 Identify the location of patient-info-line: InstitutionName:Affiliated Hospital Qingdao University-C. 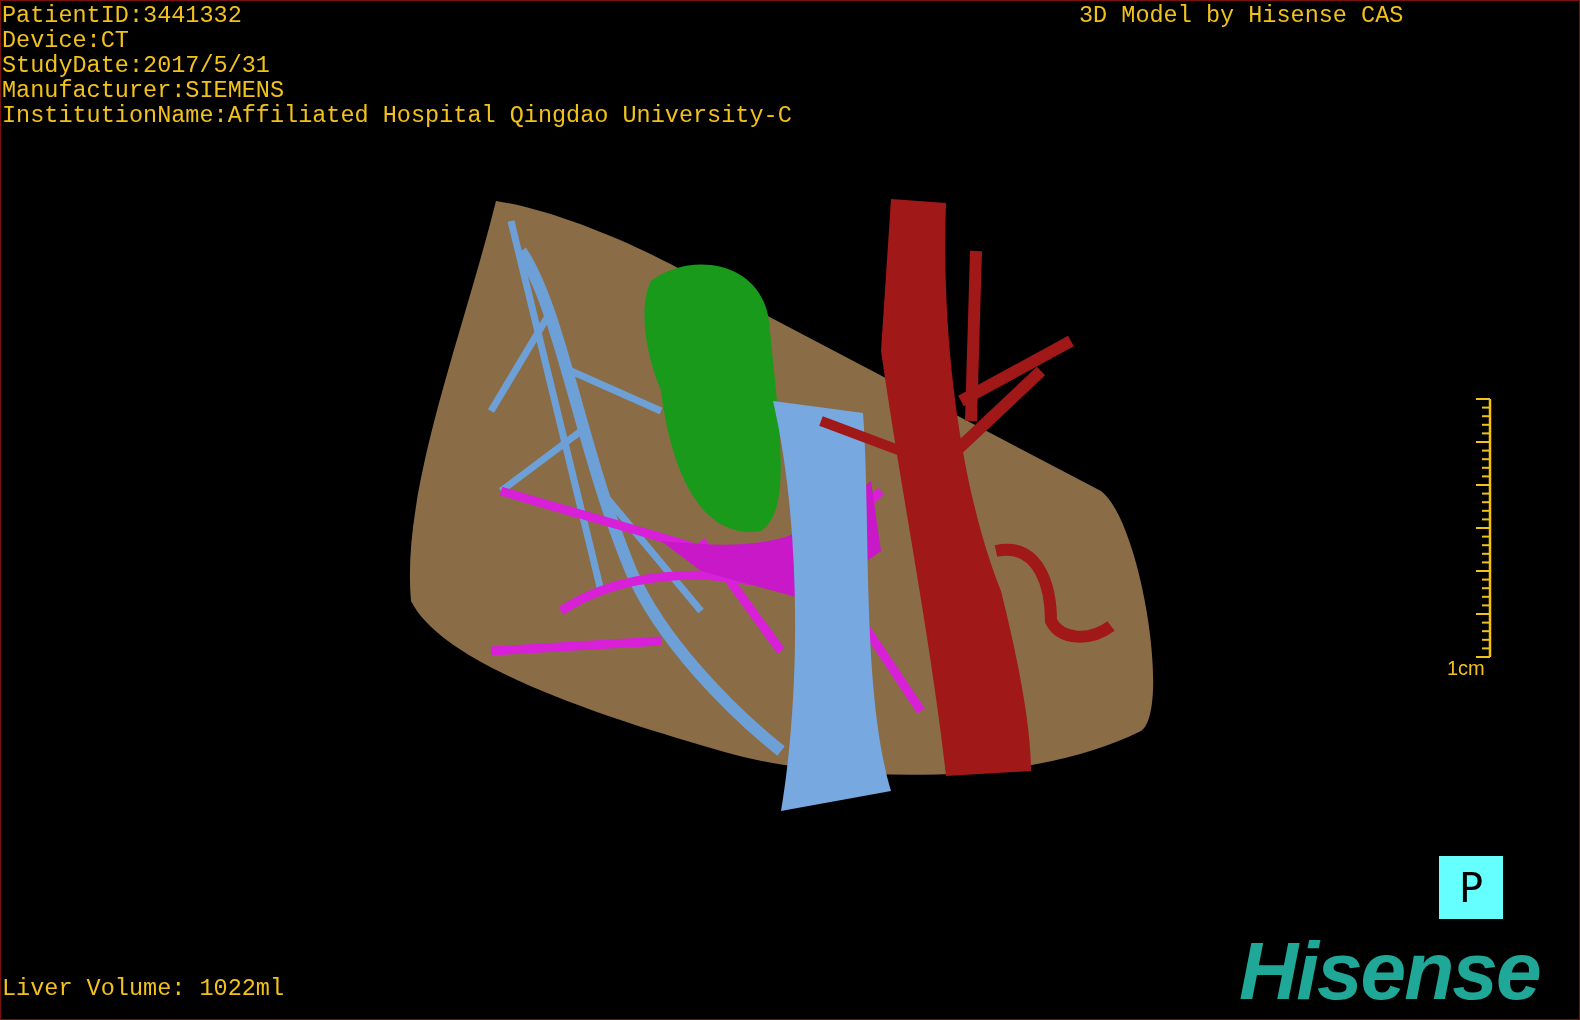
(397, 115).